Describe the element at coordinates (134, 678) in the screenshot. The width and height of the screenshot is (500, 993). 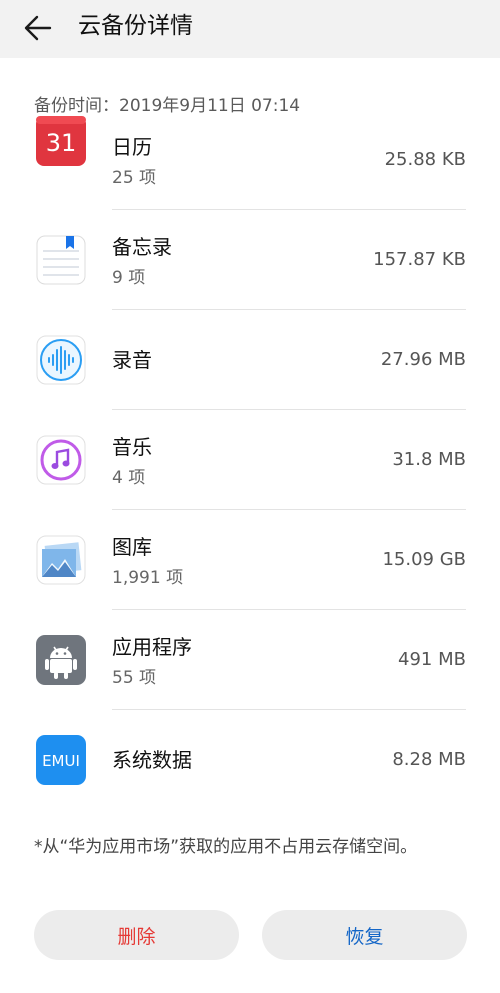
I see `item-count: 55 项` at that location.